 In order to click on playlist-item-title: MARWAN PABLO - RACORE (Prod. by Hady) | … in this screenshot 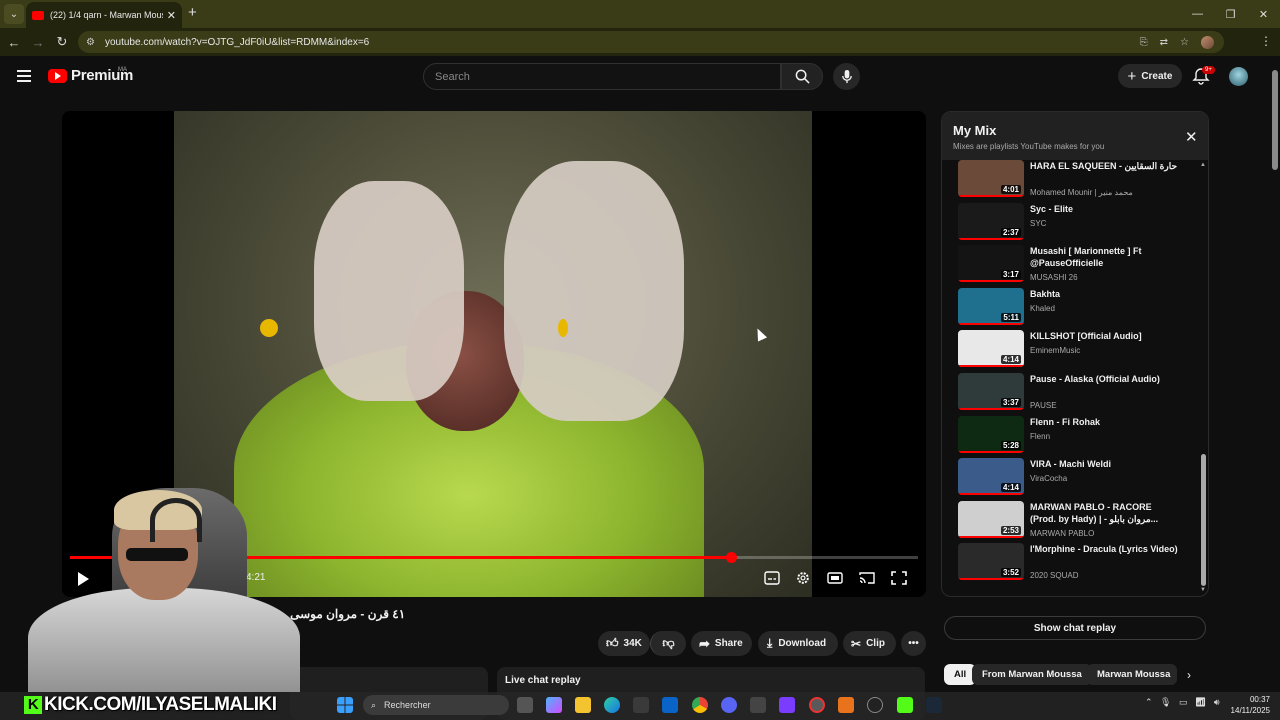, I will do `click(1105, 513)`.